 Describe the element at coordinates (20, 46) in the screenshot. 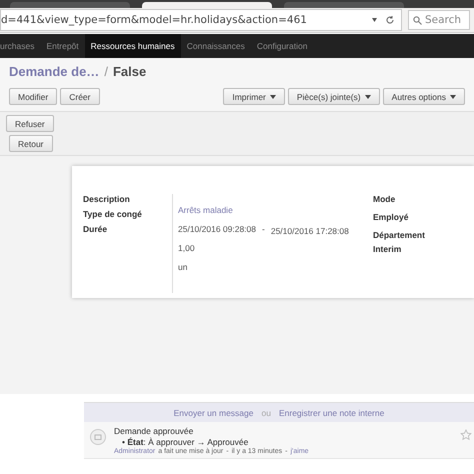

I see `menu-item: urchases` at that location.